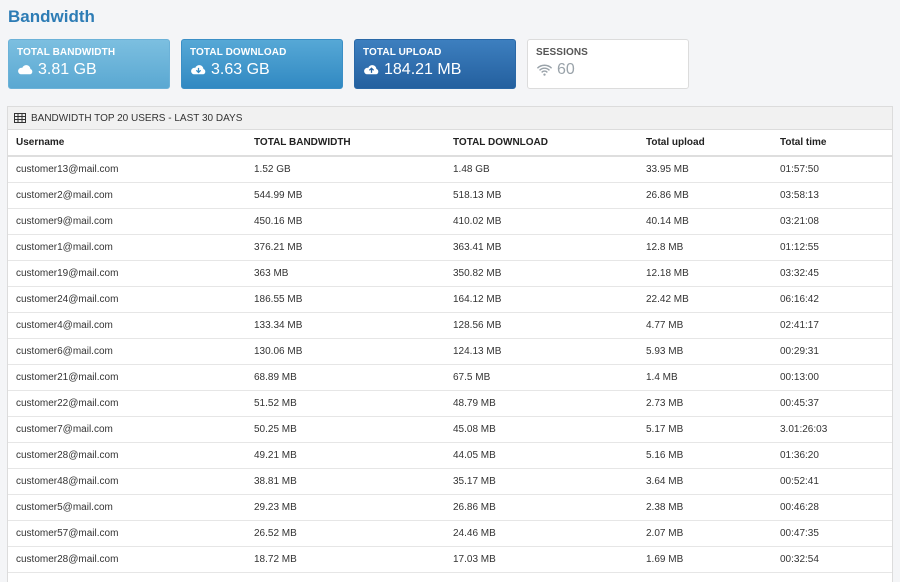 The image size is (900, 582). What do you see at coordinates (541, 533) in the screenshot?
I see `download-cell: 24.46 MB` at bounding box center [541, 533].